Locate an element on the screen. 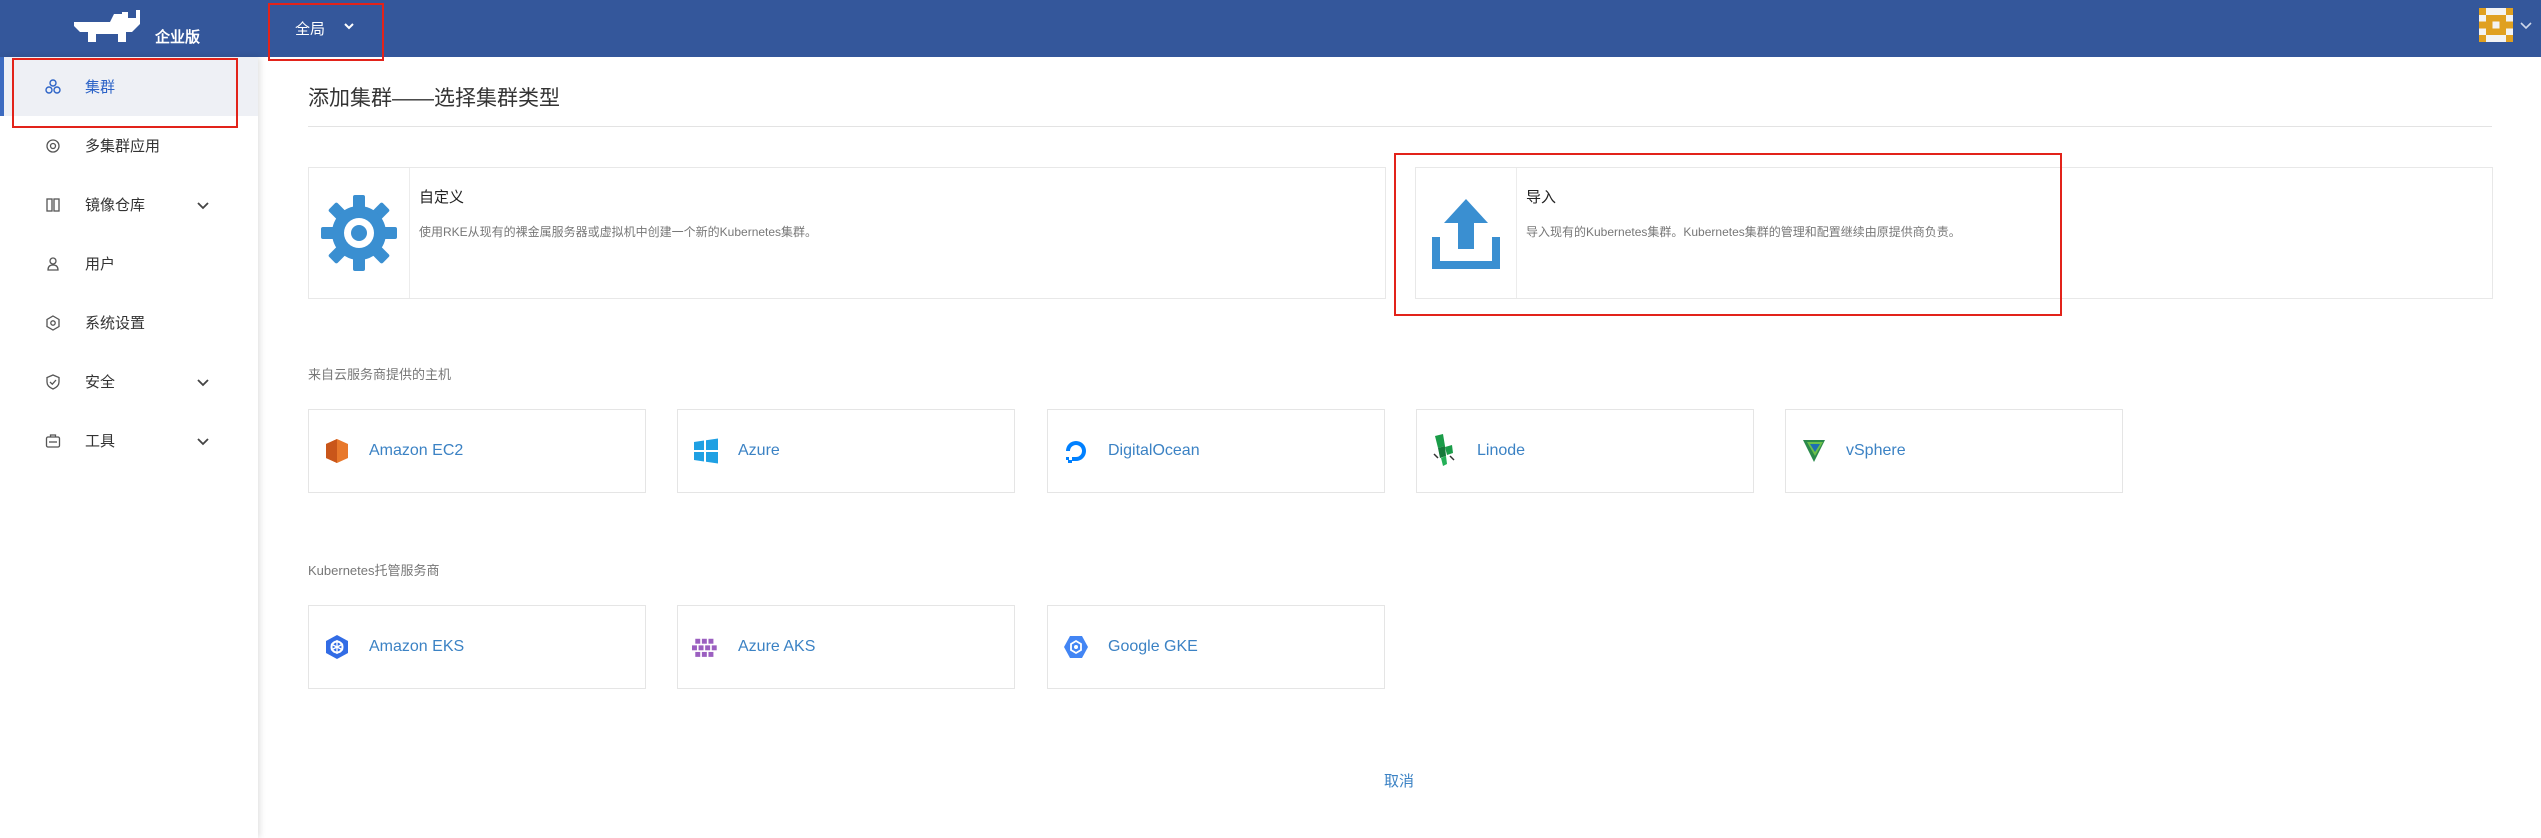 The height and width of the screenshot is (838, 2541). upload-icon is located at coordinates (1466, 233).